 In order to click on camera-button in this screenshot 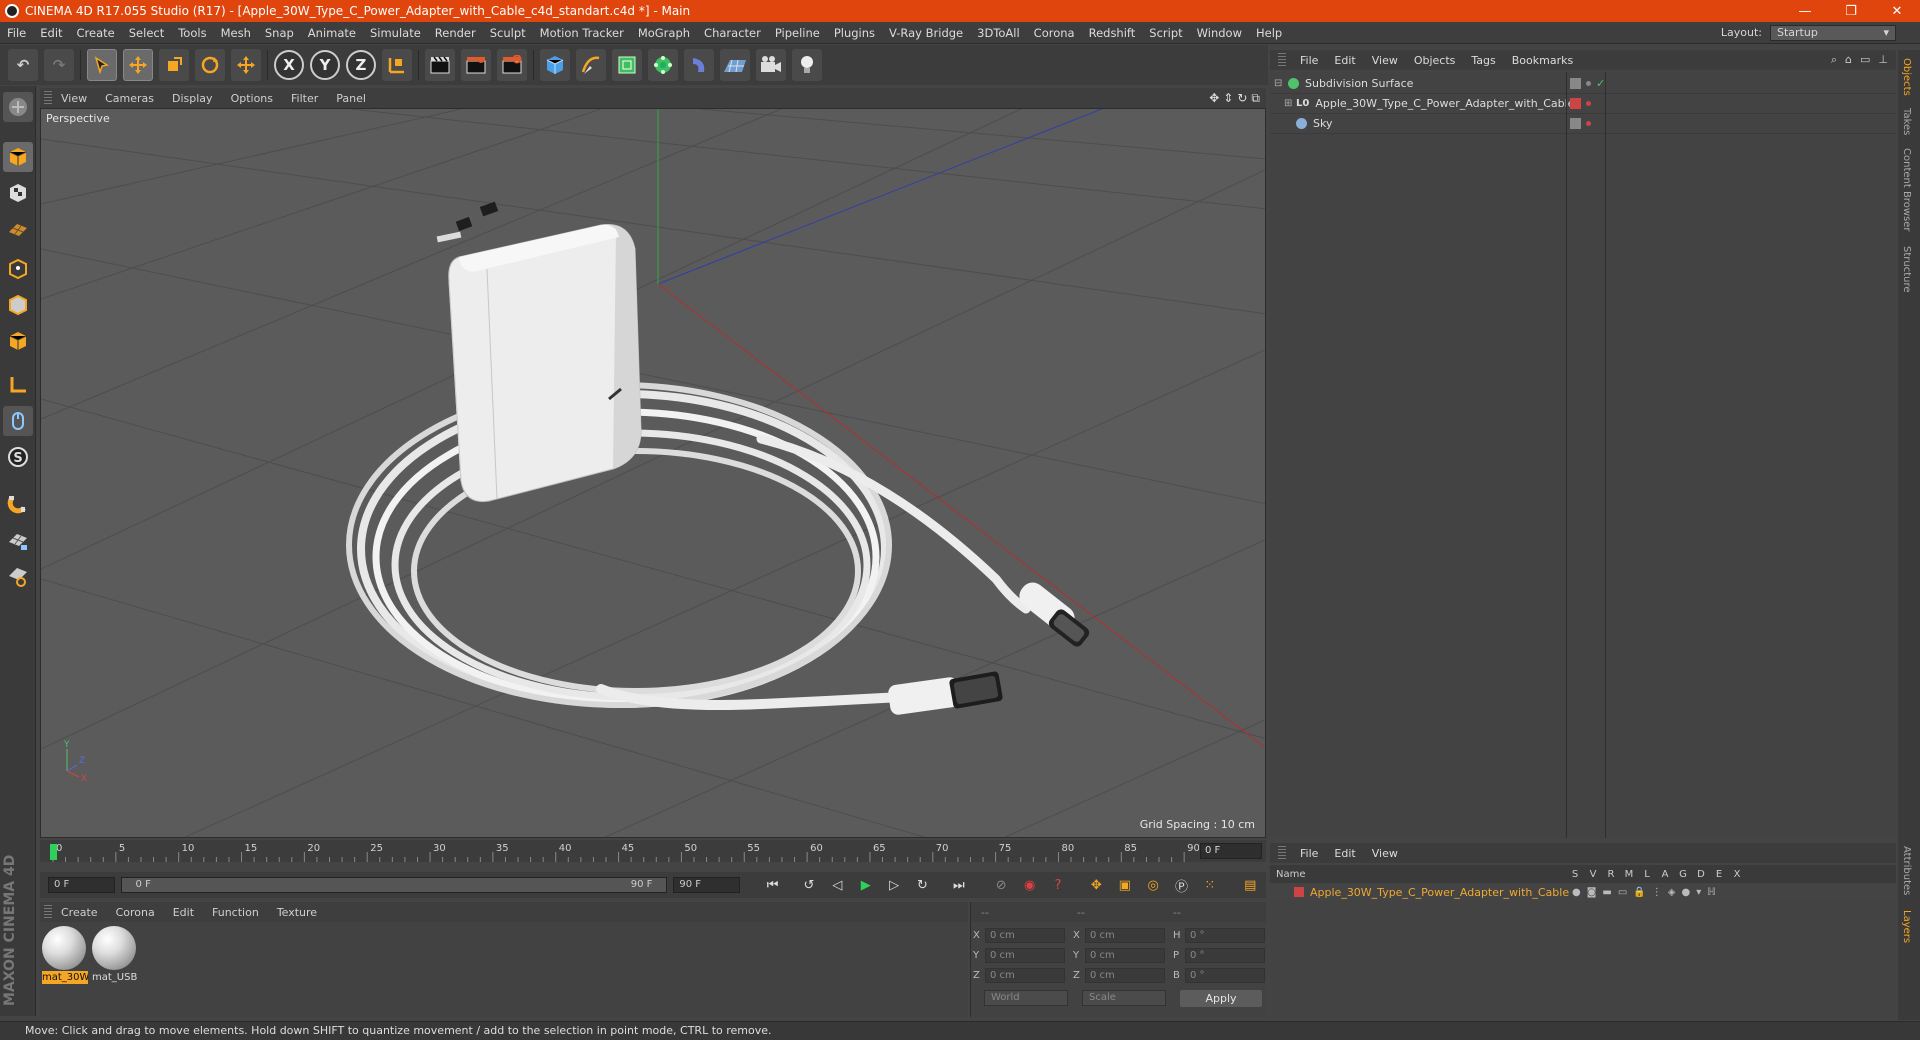, I will do `click(771, 65)`.